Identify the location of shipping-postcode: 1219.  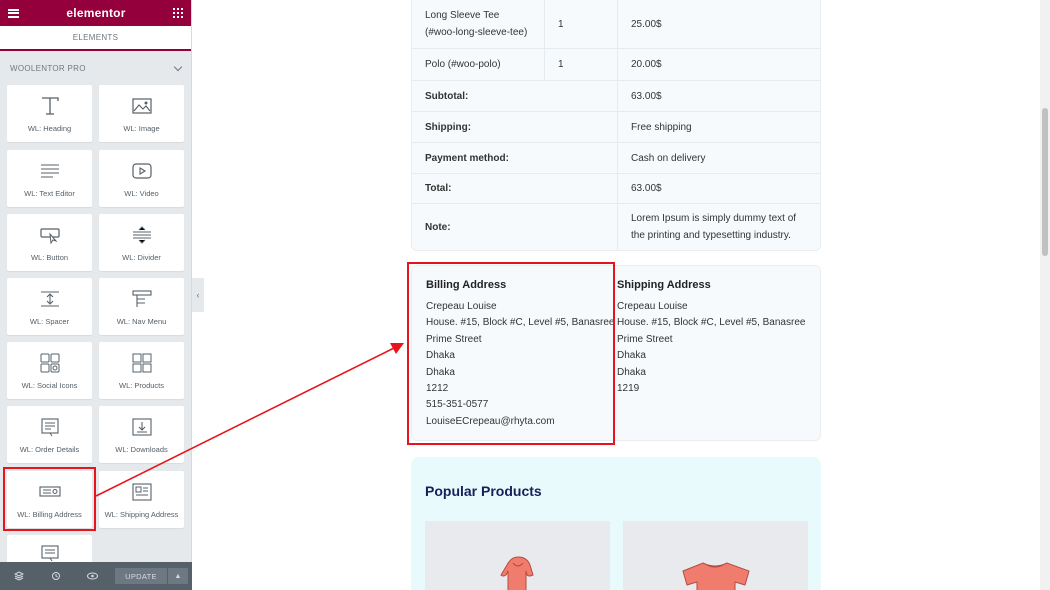
(628, 389).